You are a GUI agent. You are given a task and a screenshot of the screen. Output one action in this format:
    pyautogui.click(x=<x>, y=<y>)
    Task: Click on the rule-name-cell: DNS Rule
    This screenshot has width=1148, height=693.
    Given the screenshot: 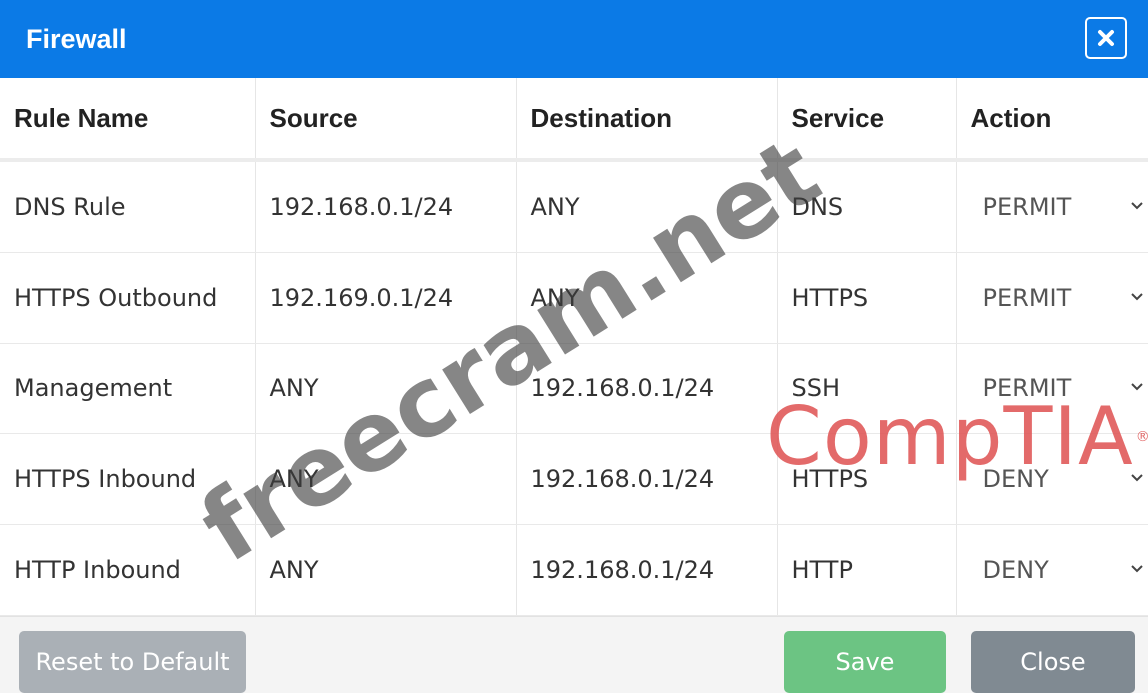 What is the action you would take?
    pyautogui.click(x=127, y=206)
    